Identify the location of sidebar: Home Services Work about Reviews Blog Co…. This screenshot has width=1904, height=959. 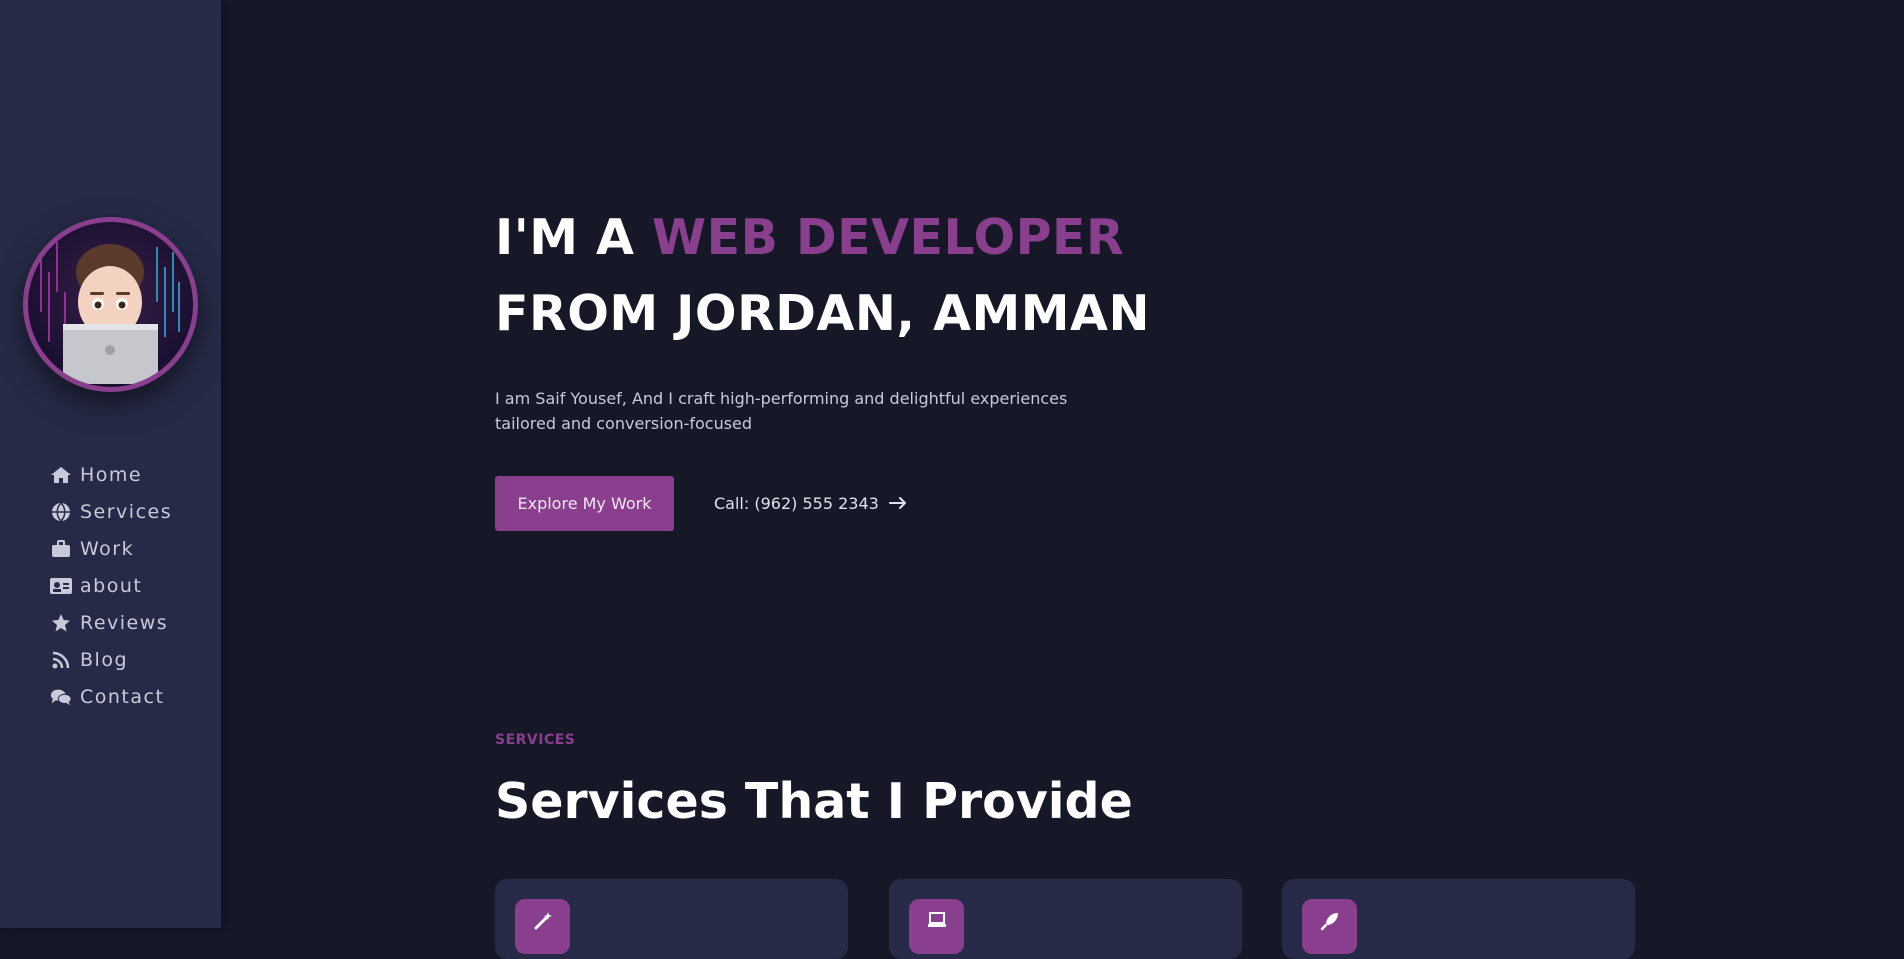
(110, 464).